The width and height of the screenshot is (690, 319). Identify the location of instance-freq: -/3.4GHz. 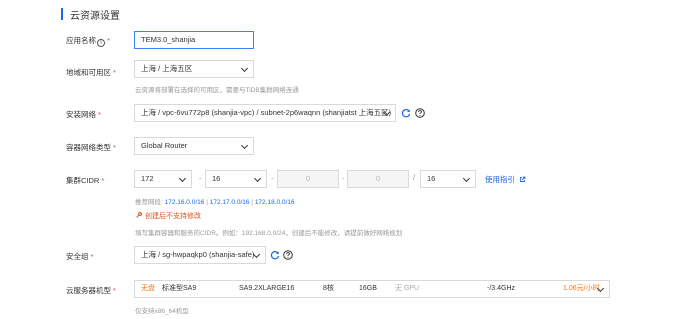
(501, 288).